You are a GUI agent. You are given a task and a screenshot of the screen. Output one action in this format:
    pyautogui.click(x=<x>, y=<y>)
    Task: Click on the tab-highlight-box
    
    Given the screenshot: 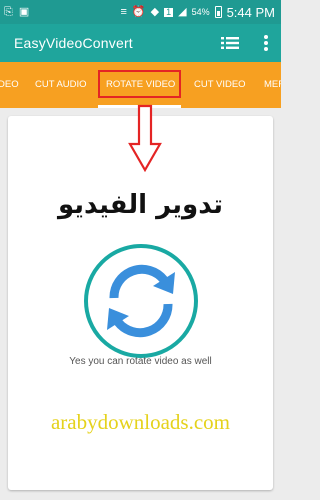 What is the action you would take?
    pyautogui.click(x=139, y=84)
    